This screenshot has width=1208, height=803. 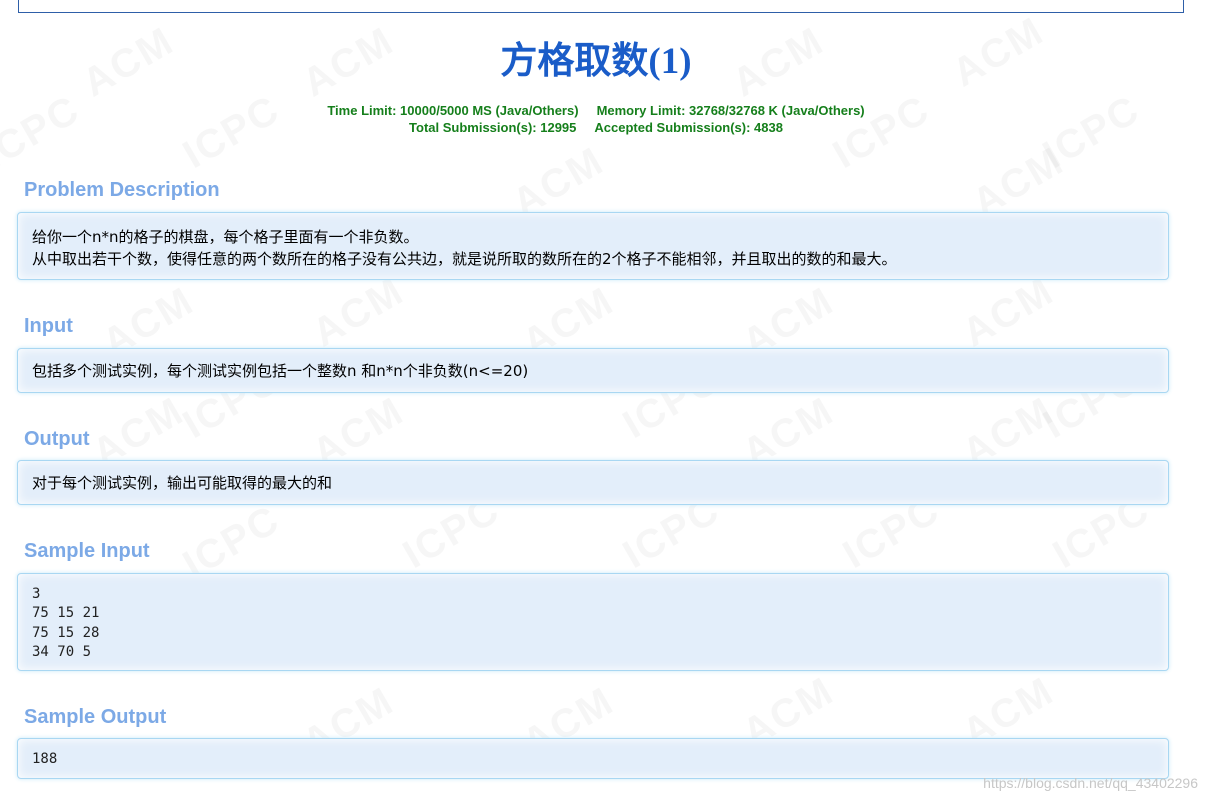 What do you see at coordinates (280, 371) in the screenshot?
I see `input-description: 包括多个测试实例，每个测试实例包括一个整数n 和n*n个非负数(n<=20)` at bounding box center [280, 371].